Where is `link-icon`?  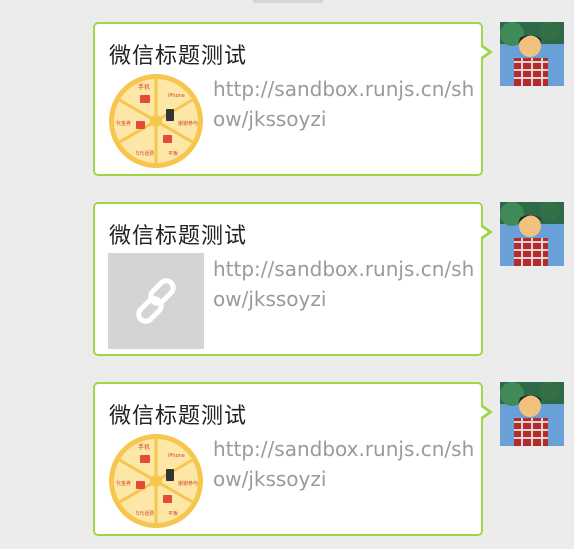
link-icon is located at coordinates (156, 301).